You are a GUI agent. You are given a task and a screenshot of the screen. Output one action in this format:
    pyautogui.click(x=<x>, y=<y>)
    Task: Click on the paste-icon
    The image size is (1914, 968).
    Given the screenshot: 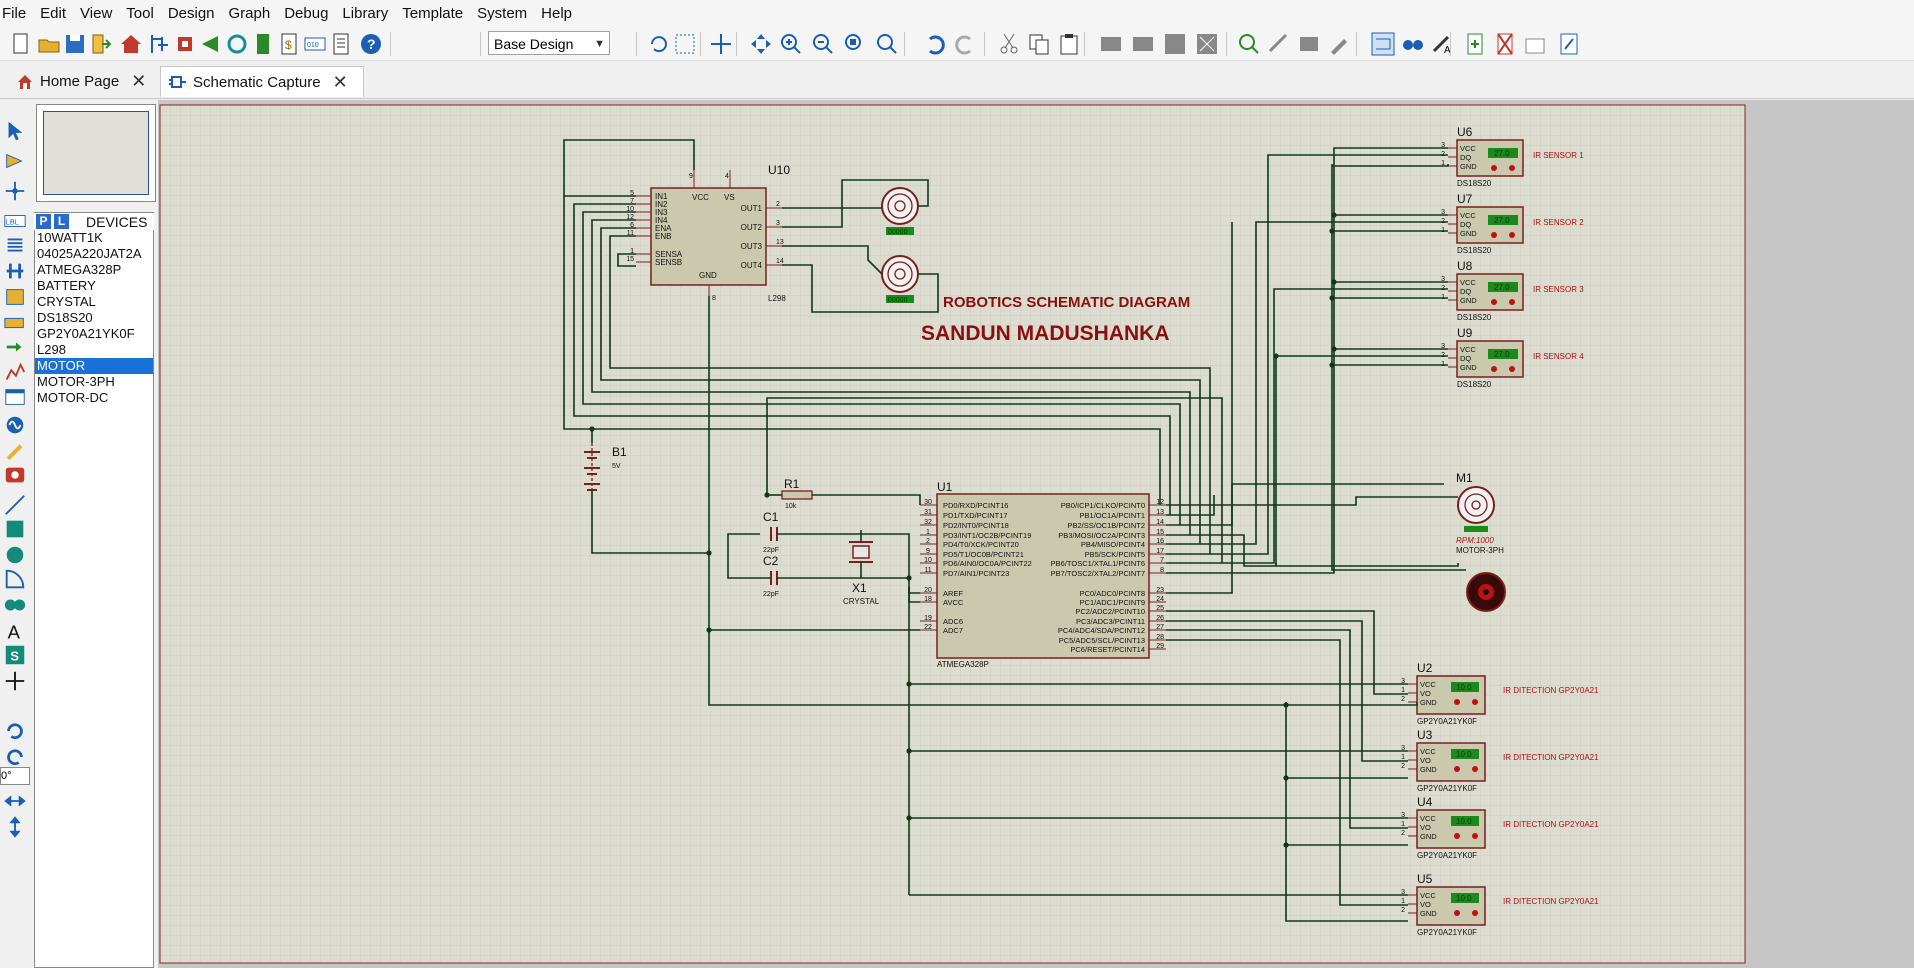 What is the action you would take?
    pyautogui.click(x=1069, y=44)
    